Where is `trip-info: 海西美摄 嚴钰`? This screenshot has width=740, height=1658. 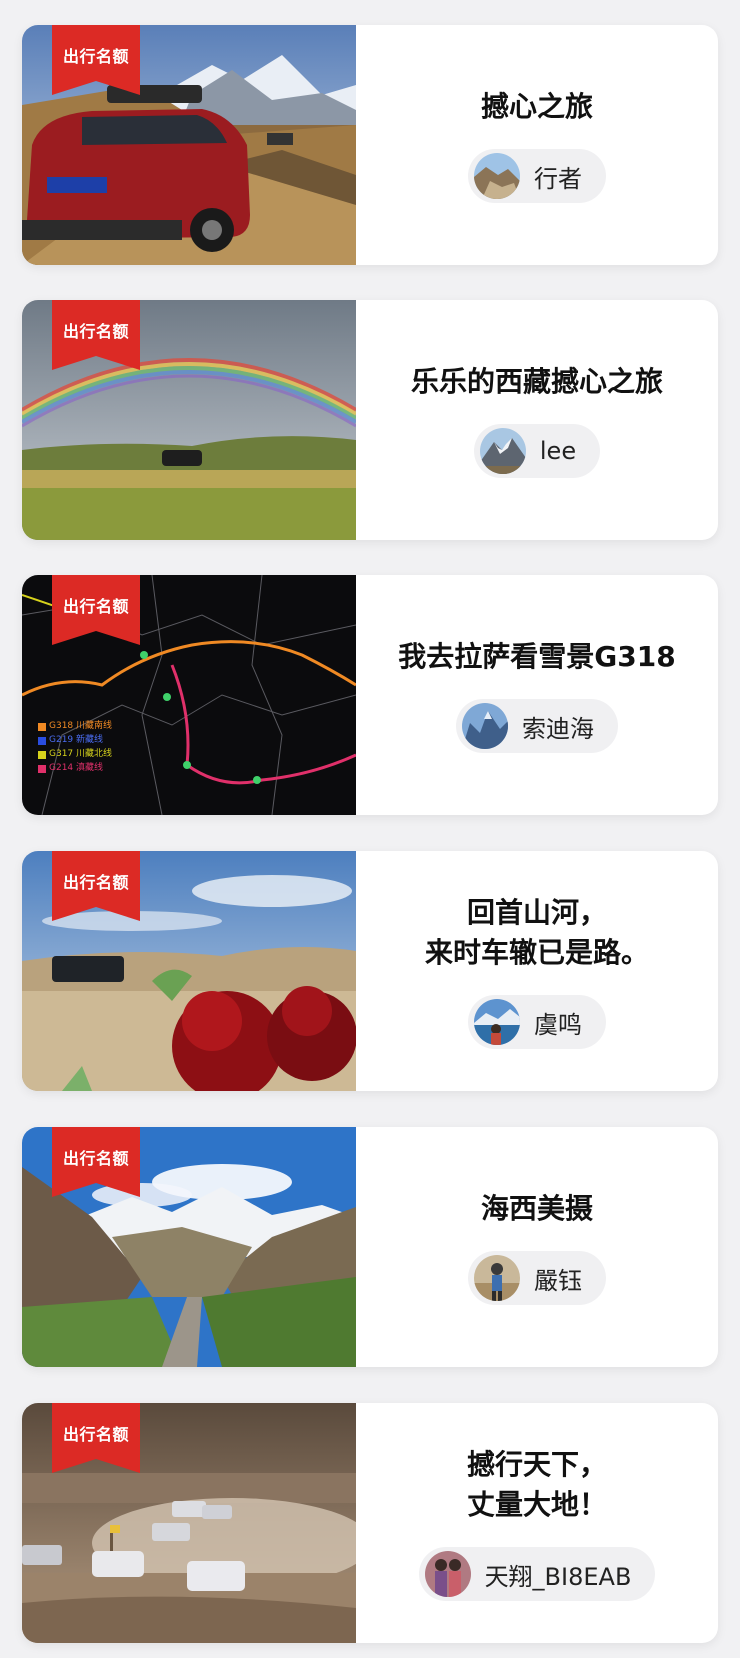 trip-info: 海西美摄 嚴钰 is located at coordinates (537, 1247).